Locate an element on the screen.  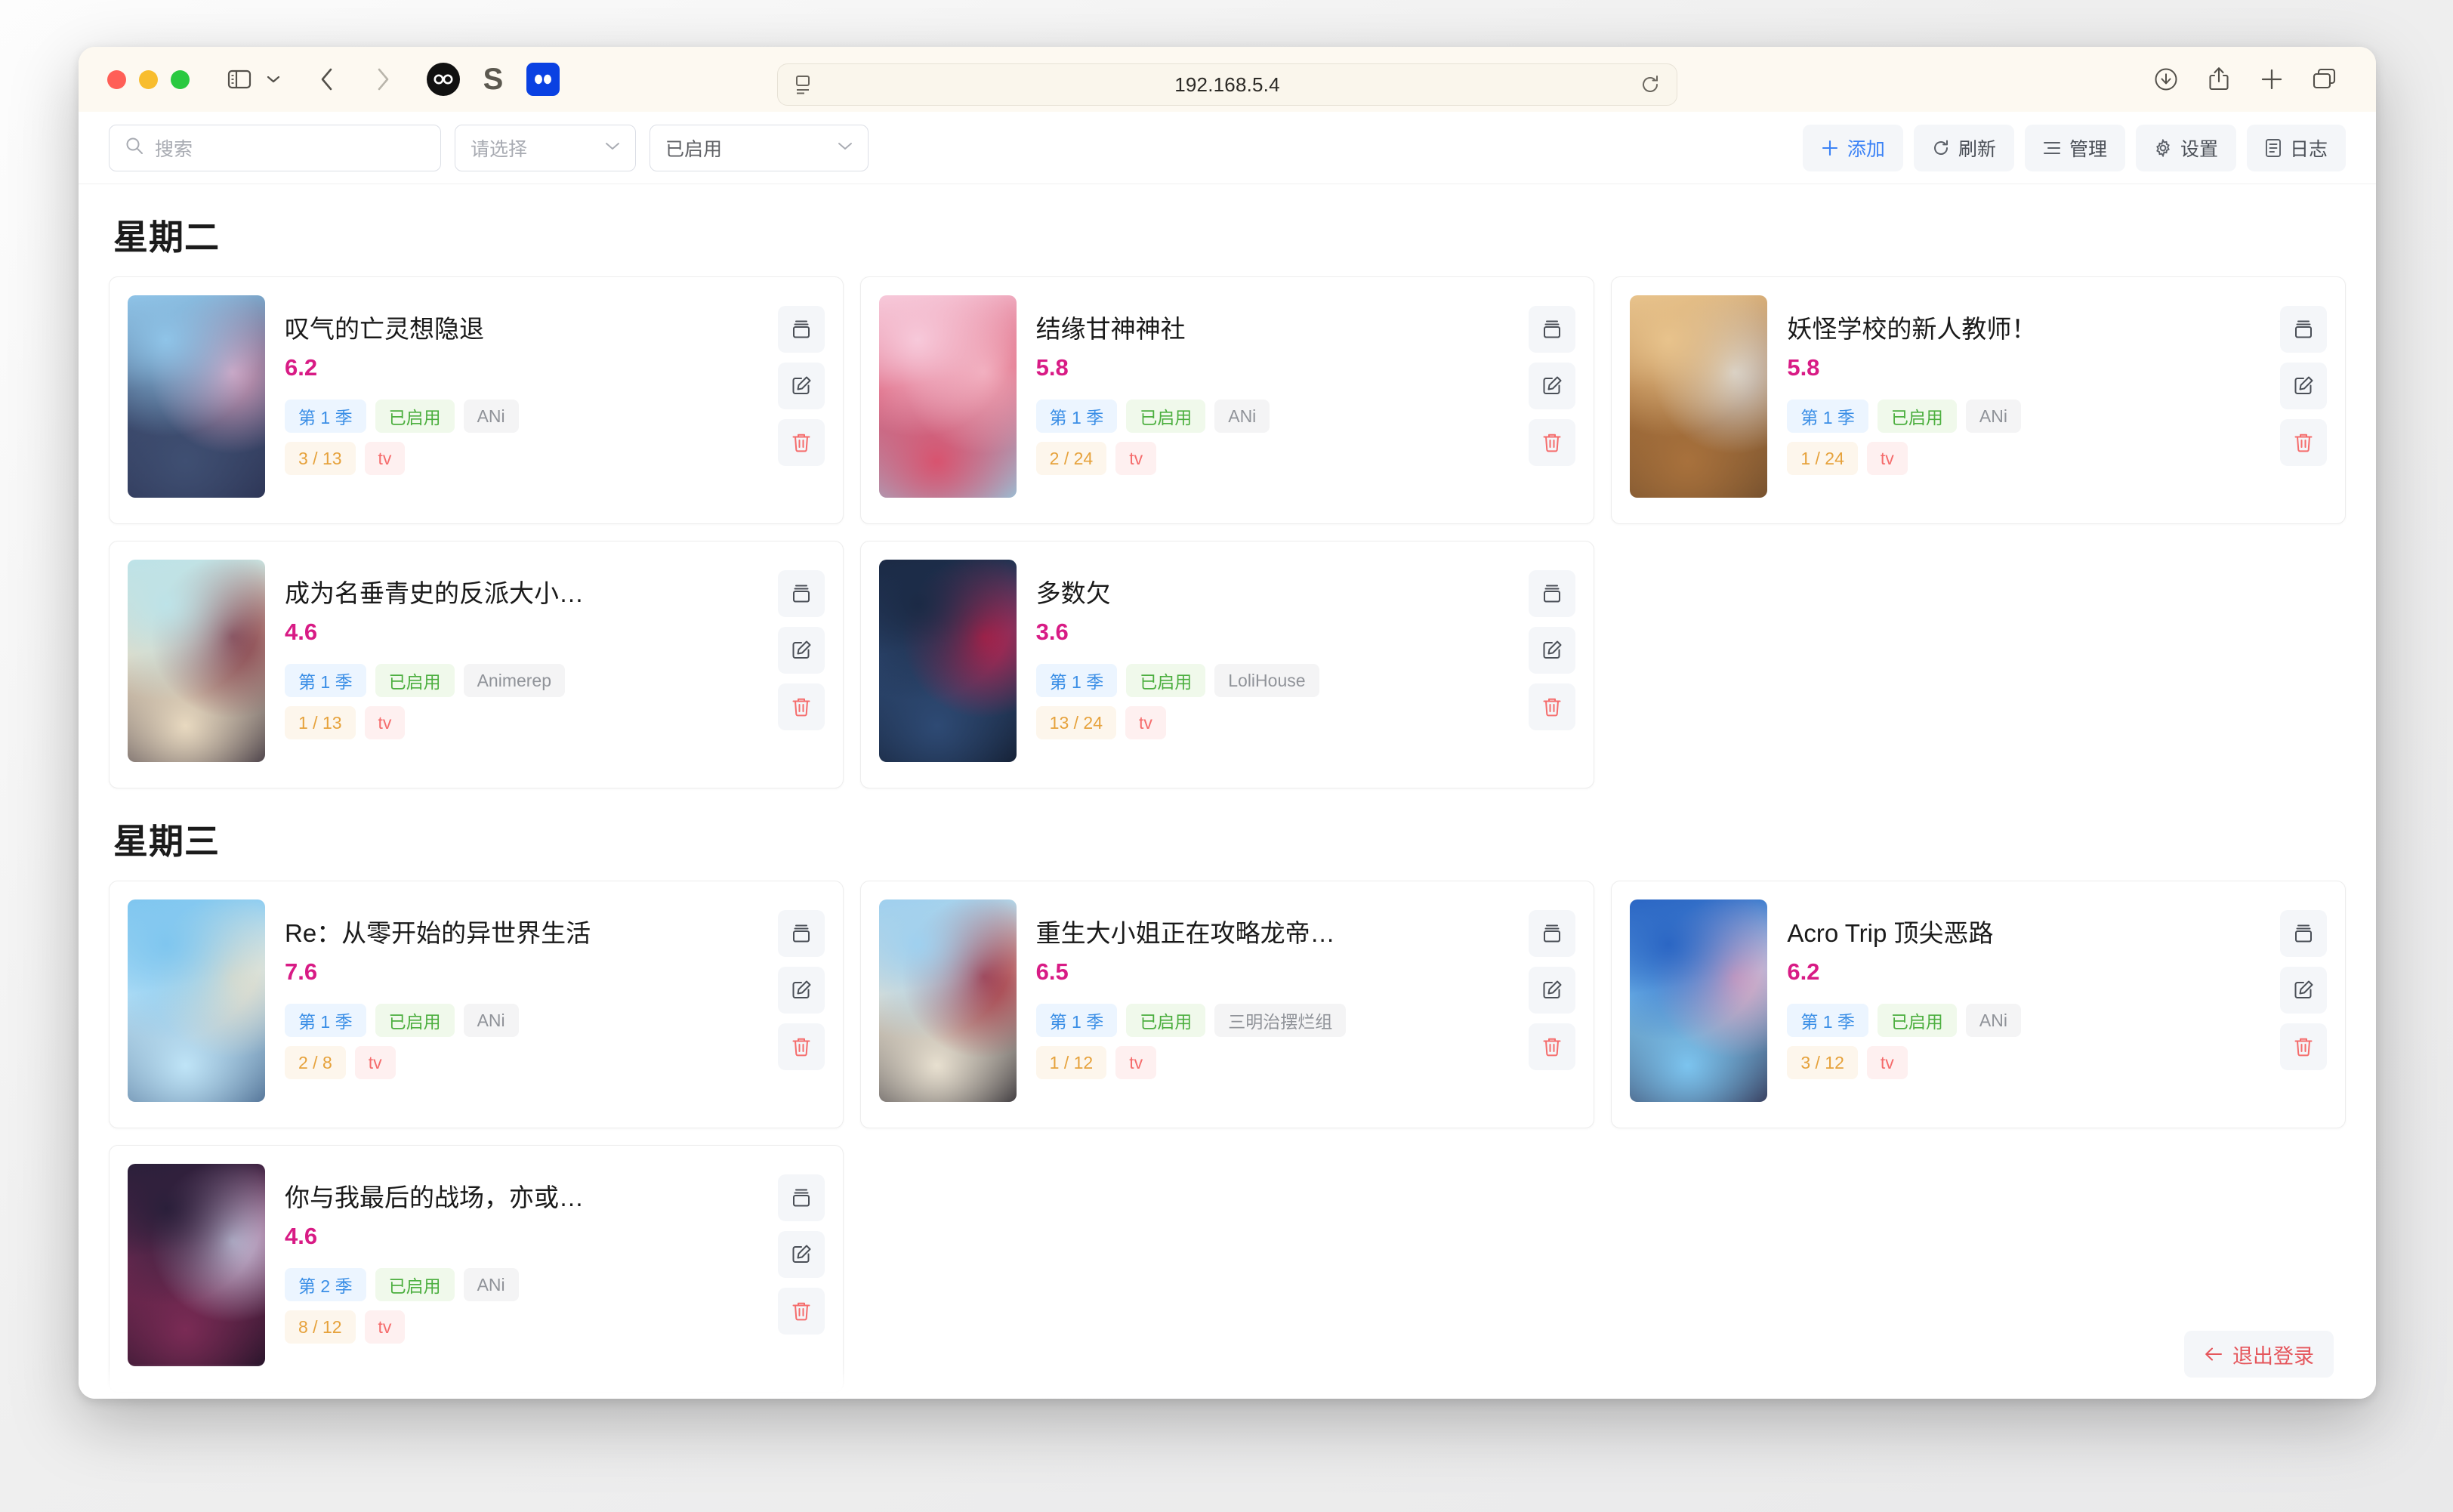
search-input: 搜索 is located at coordinates (275, 147).